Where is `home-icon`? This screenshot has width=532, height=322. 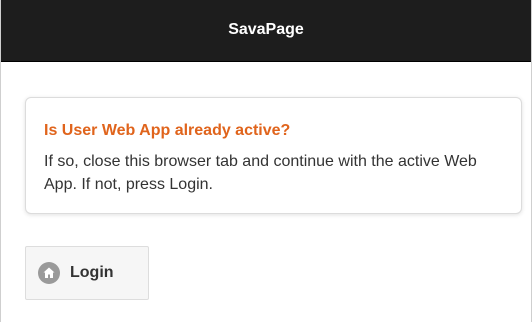
home-icon is located at coordinates (49, 273).